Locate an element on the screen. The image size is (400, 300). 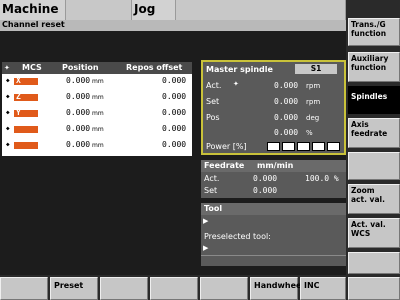
softkey-inc: INC is located at coordinates (323, 288).